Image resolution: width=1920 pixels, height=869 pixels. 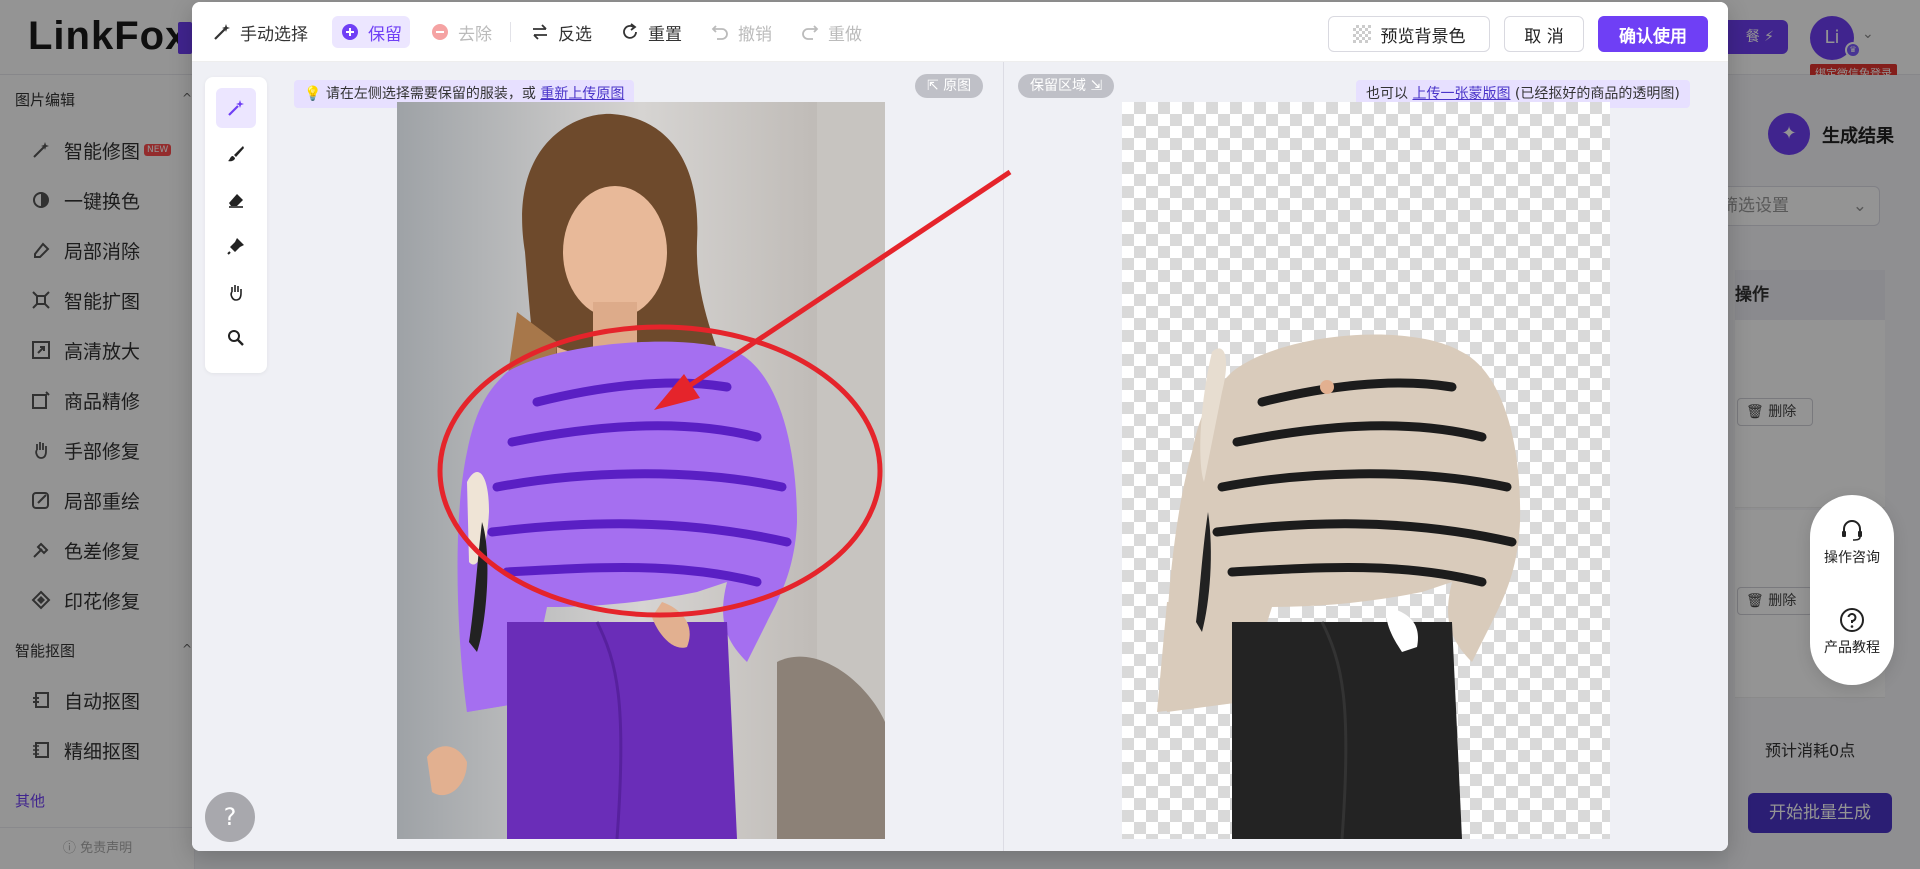 I want to click on tutorial-button: 产品教程, so click(x=1852, y=632).